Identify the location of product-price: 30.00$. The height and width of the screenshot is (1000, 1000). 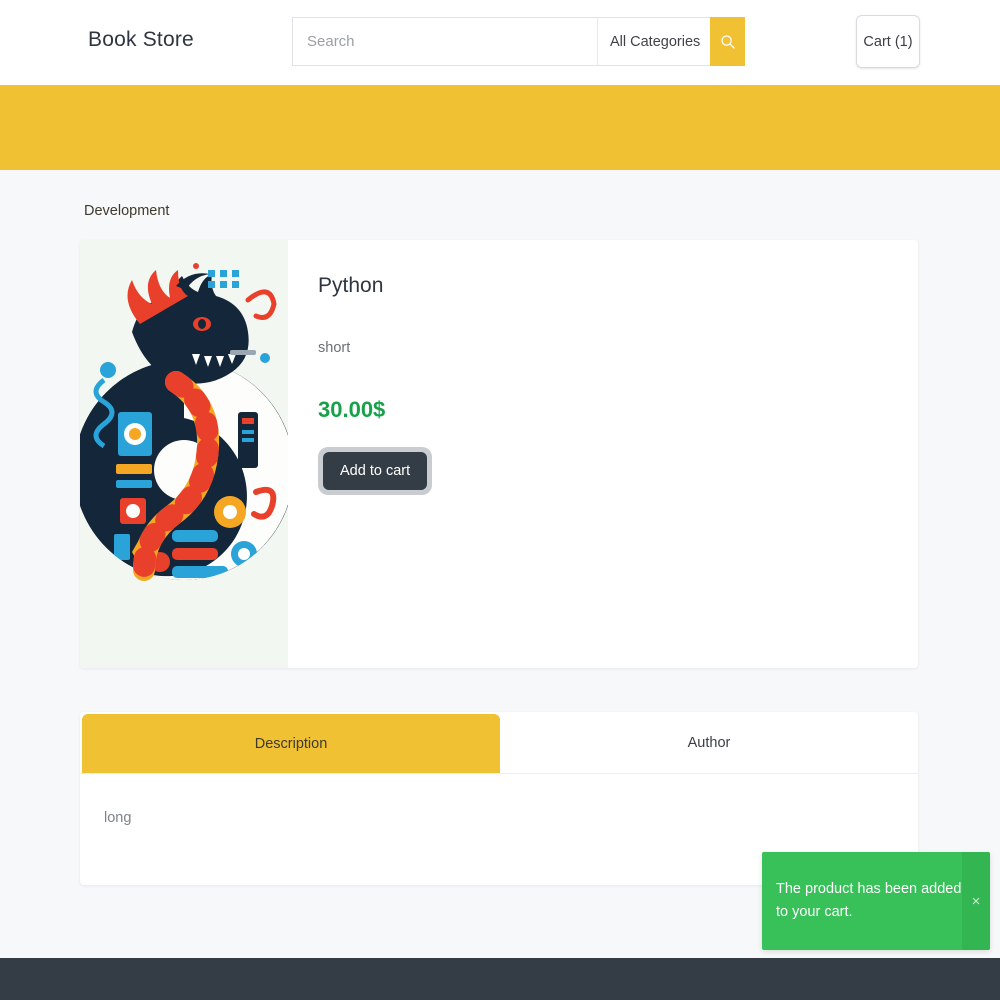
(352, 409).